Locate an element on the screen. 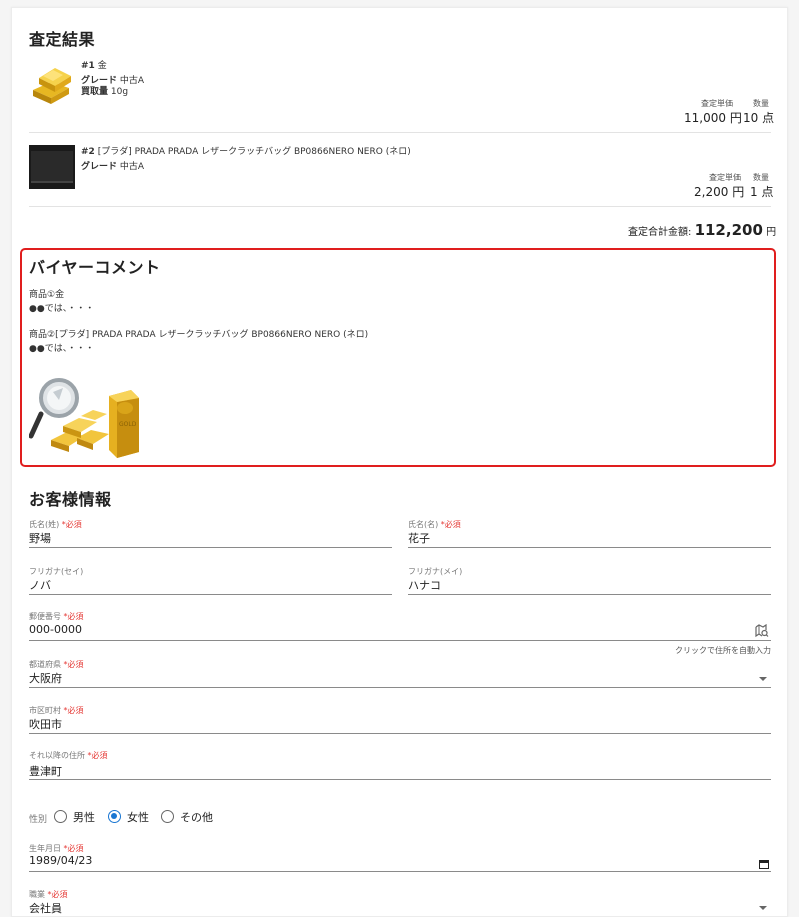 Image resolution: width=799 pixels, height=917 pixels. city-label: 市区町村 *必須 is located at coordinates (56, 710).